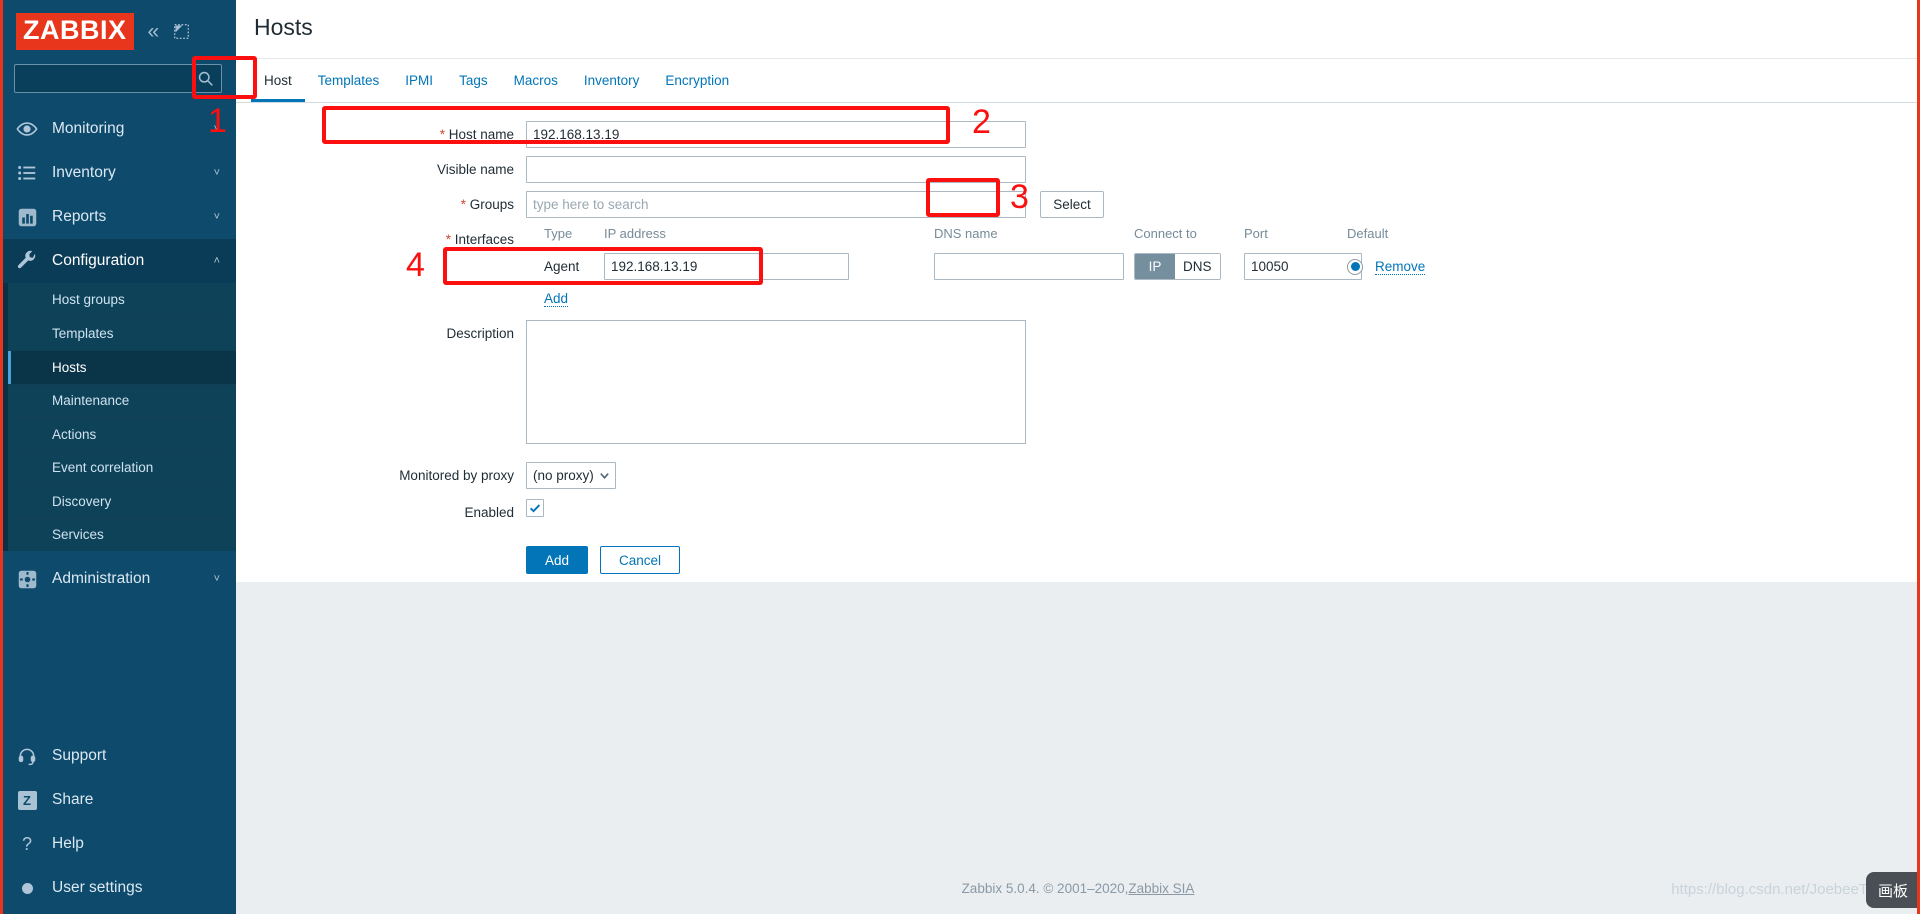 This screenshot has height=914, width=1920. I want to click on tab-host: Host, so click(278, 80).